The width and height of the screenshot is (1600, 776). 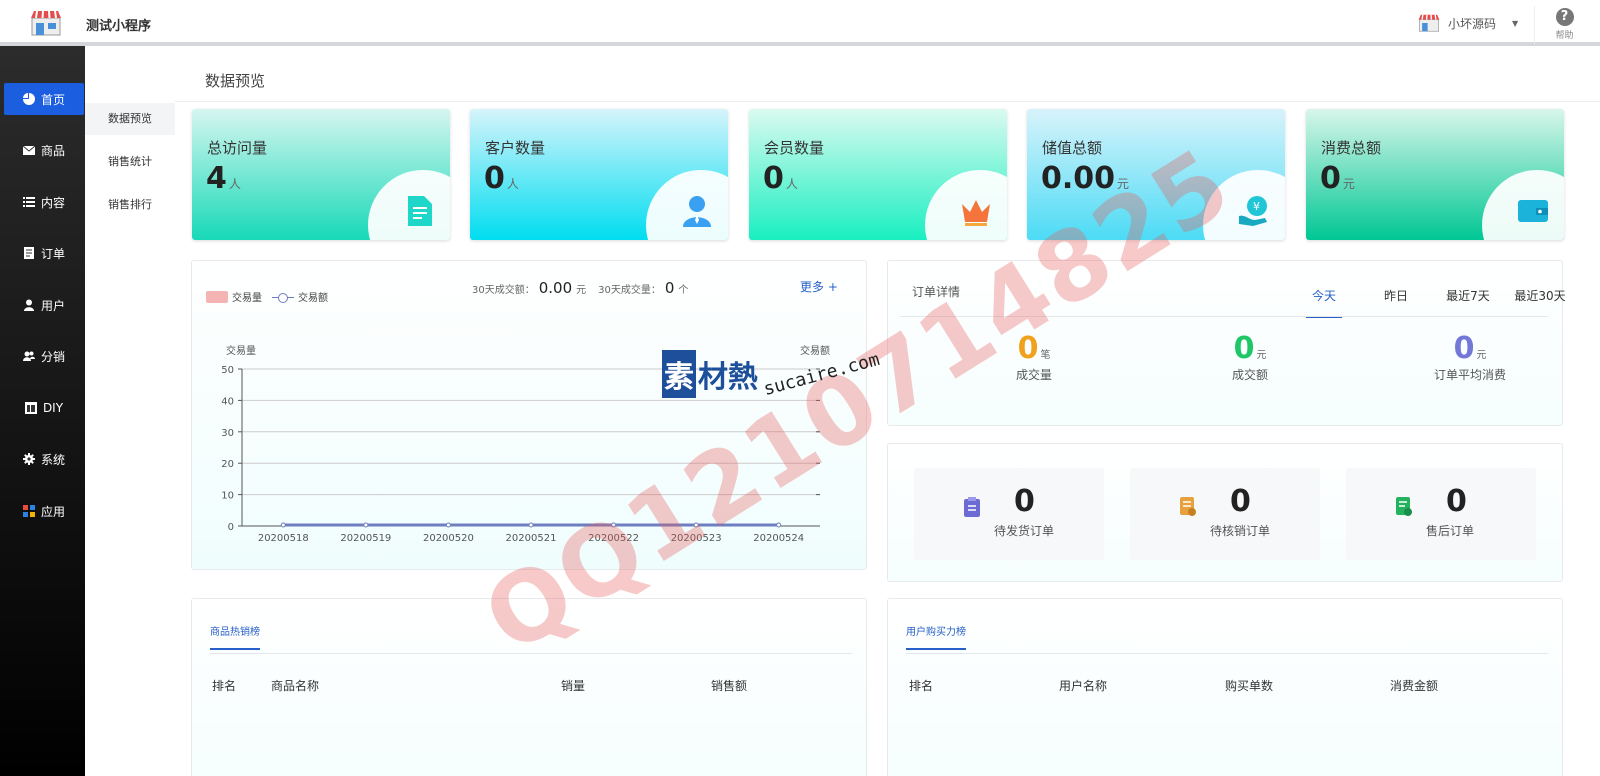 What do you see at coordinates (1085, 178) in the screenshot?
I see `stat-value: 0.00 元` at bounding box center [1085, 178].